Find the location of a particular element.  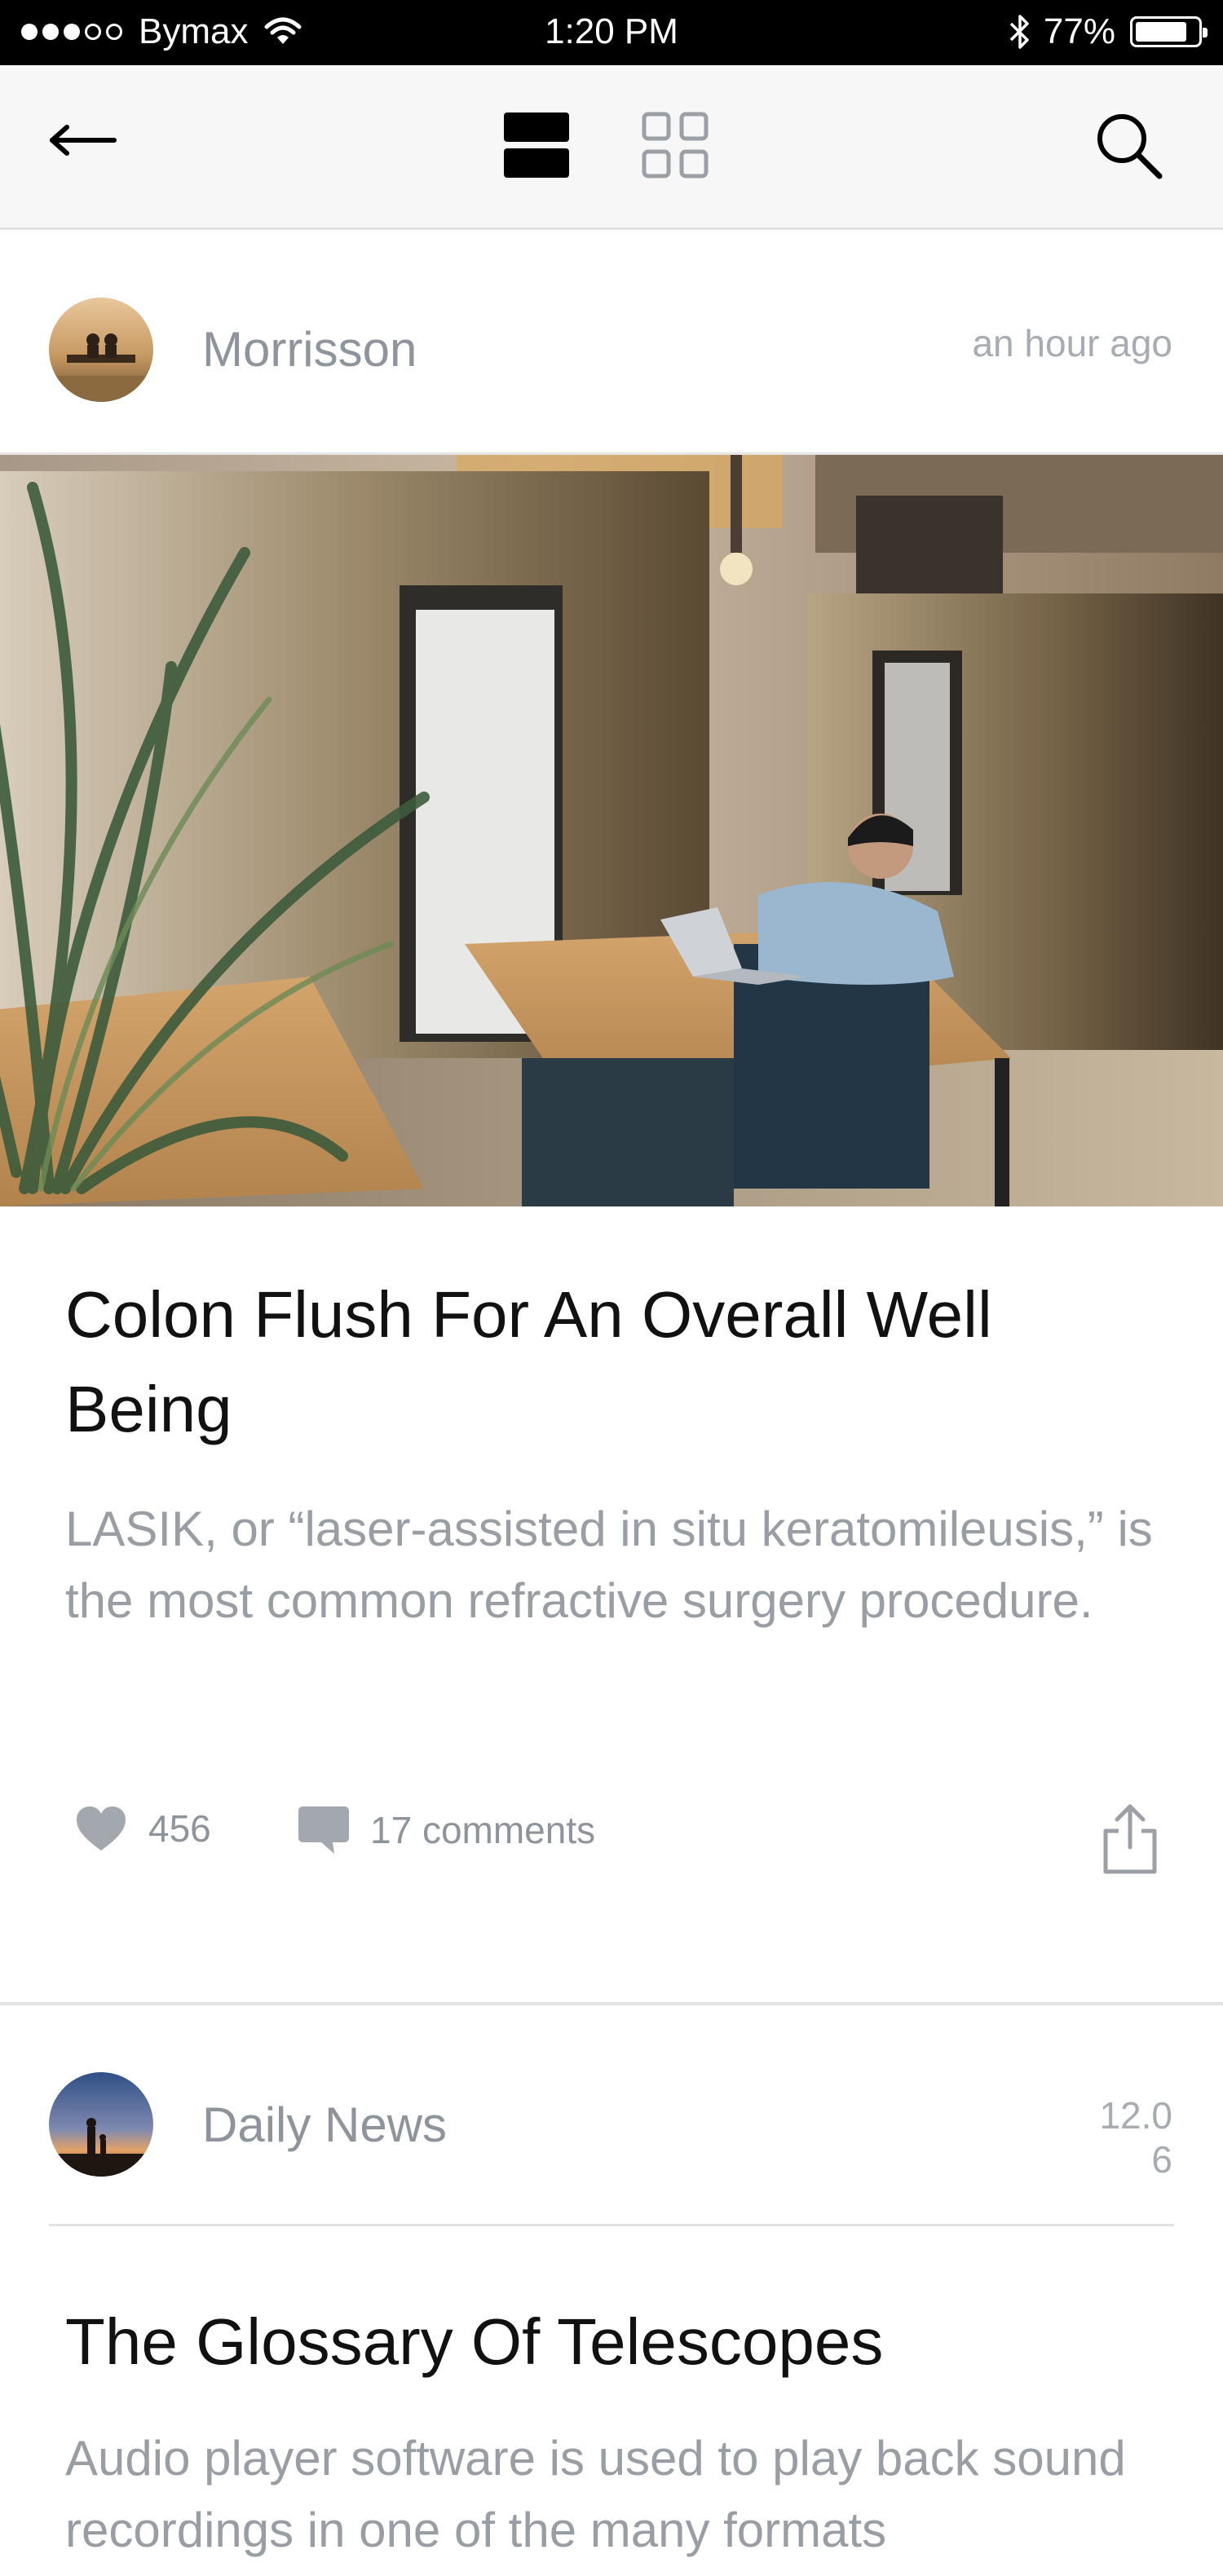

share-icon is located at coordinates (1130, 1839).